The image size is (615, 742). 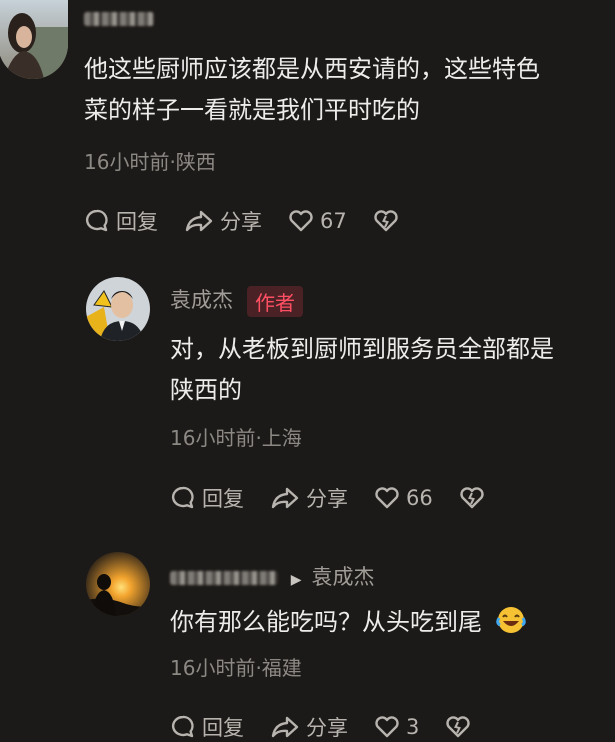 I want to click on username, so click(x=119, y=18).